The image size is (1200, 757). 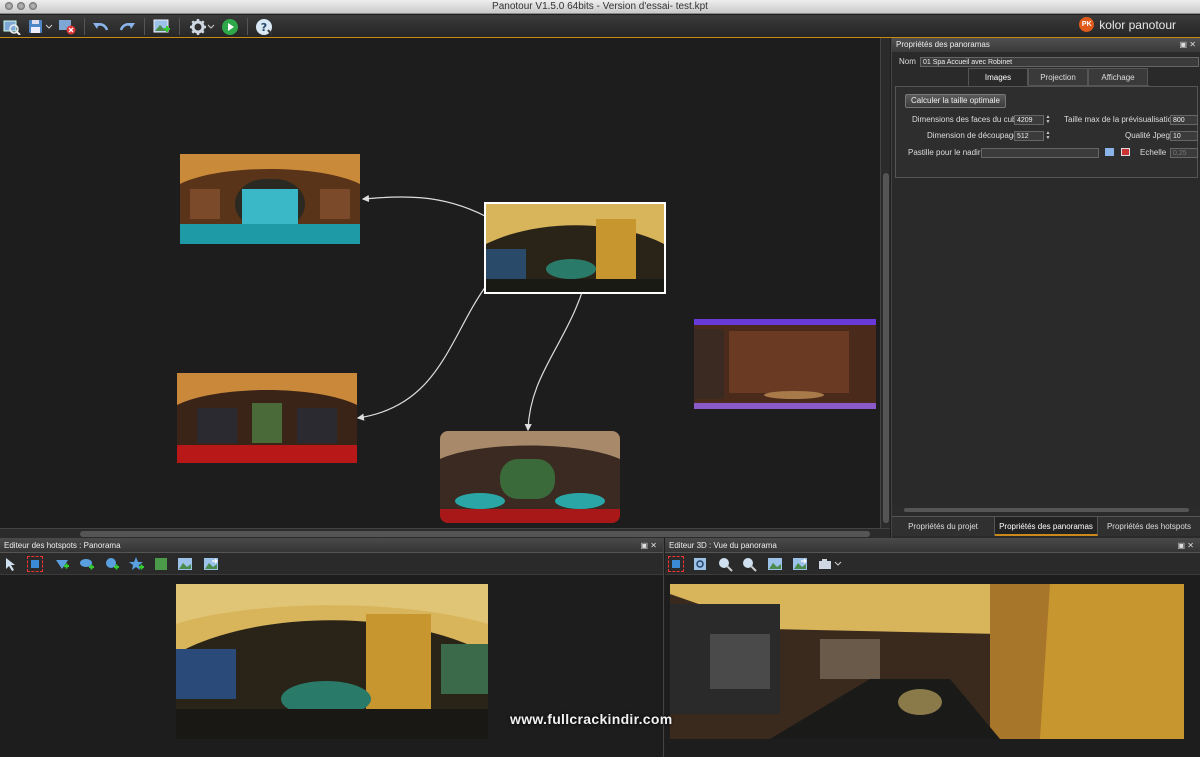 What do you see at coordinates (36, 26) in the screenshot?
I see `save-icon` at bounding box center [36, 26].